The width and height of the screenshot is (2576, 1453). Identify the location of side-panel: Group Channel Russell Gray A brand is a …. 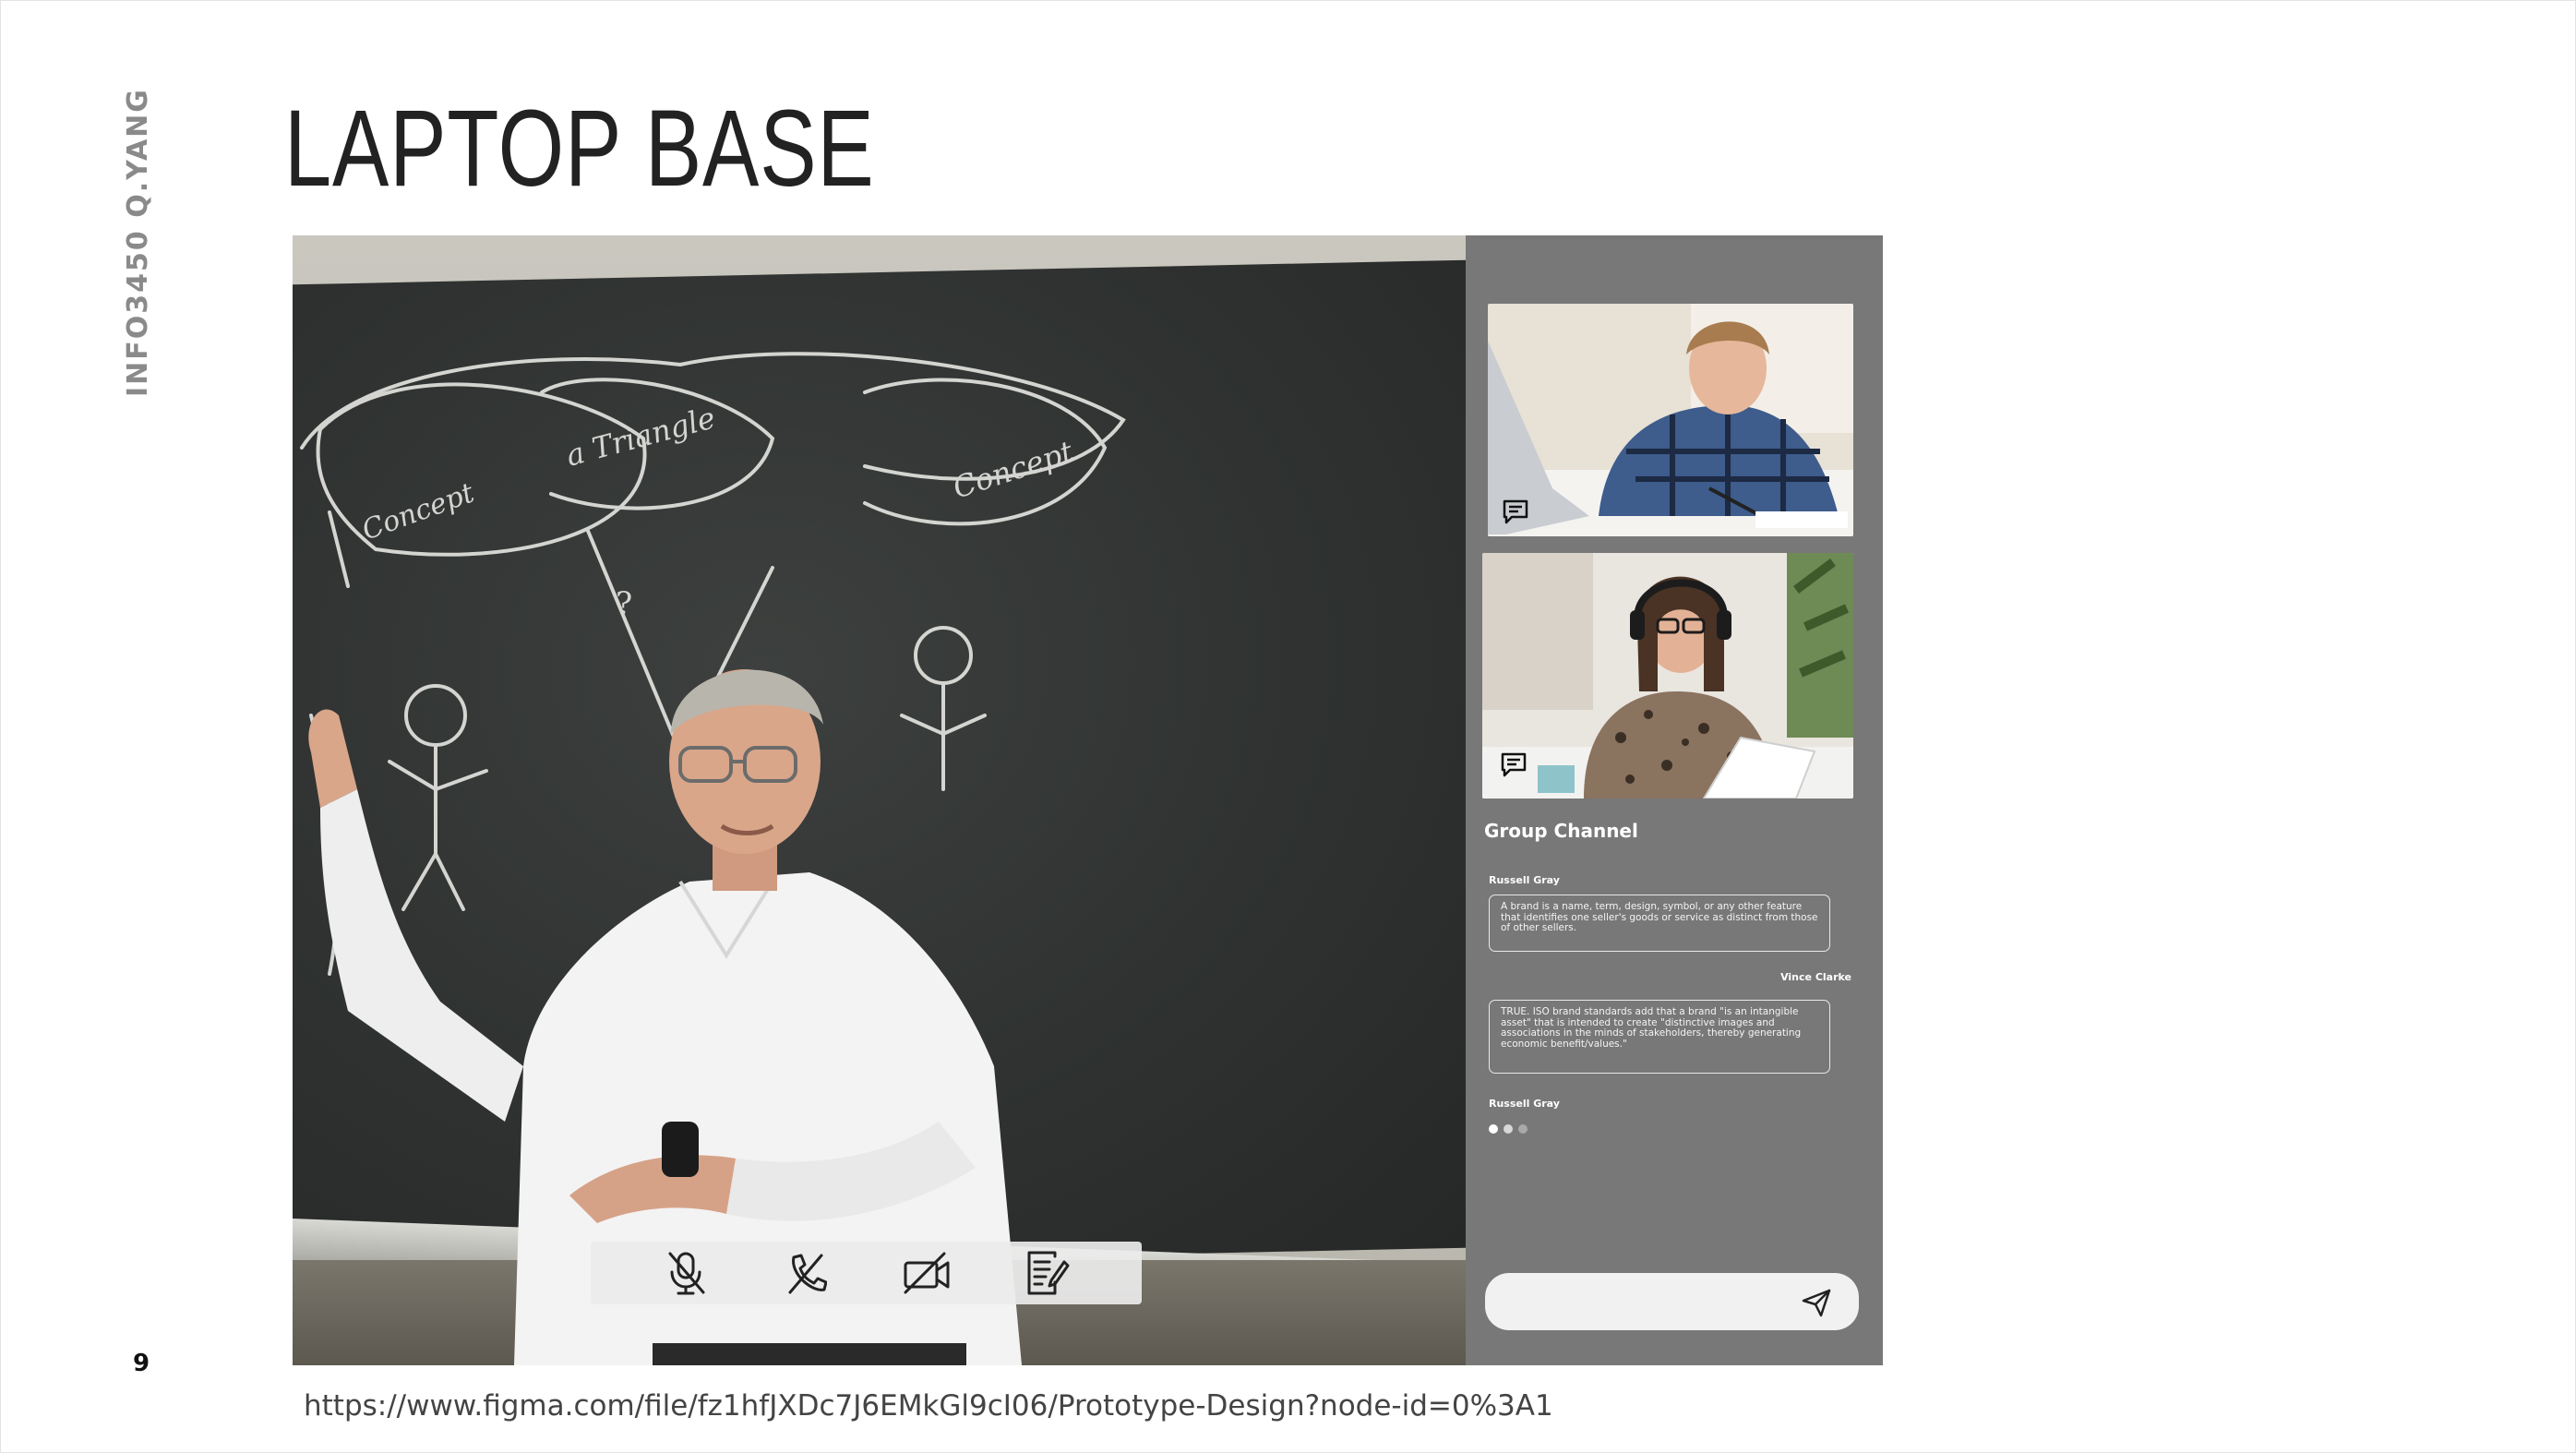
(1675, 800).